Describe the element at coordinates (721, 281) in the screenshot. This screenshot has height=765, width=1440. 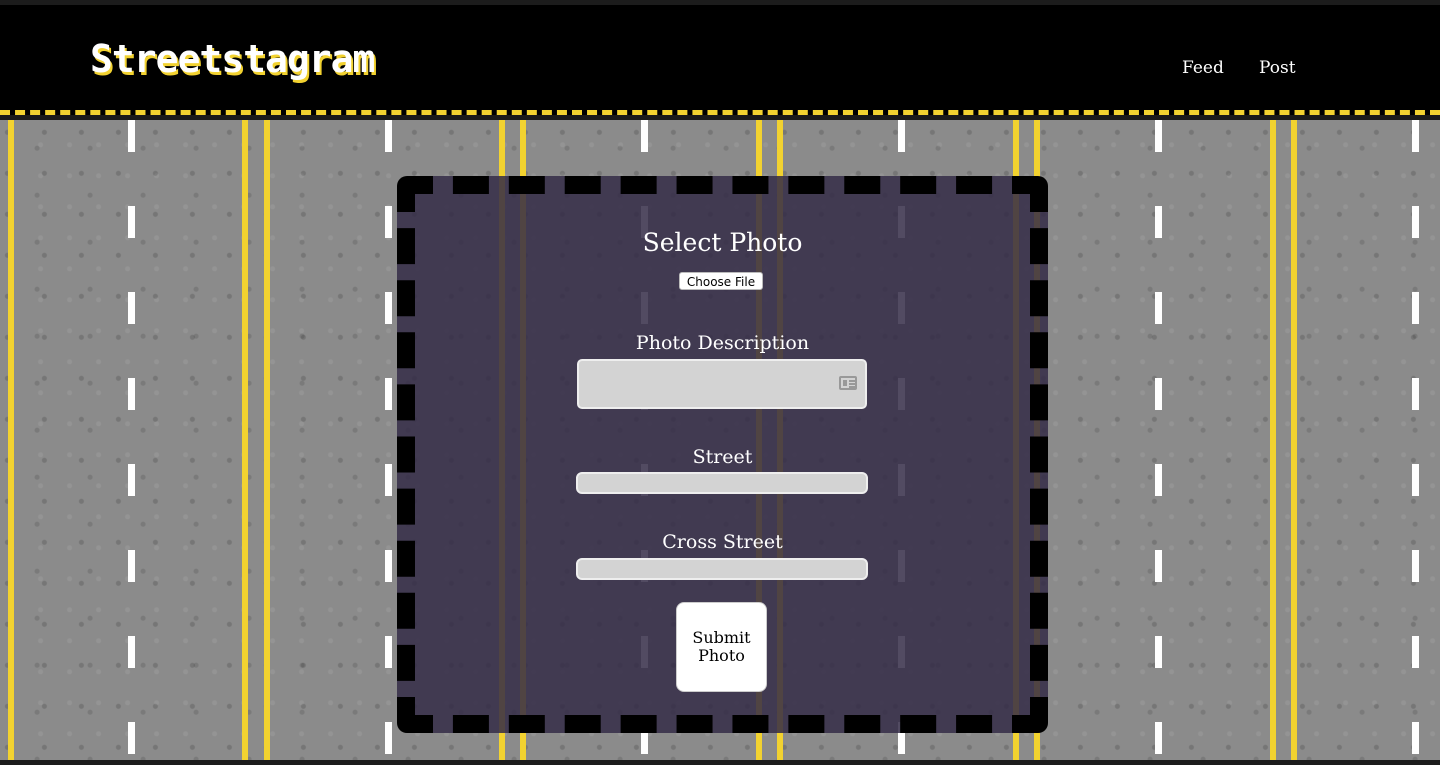
I see `choose-file-button: Choose File` at that location.